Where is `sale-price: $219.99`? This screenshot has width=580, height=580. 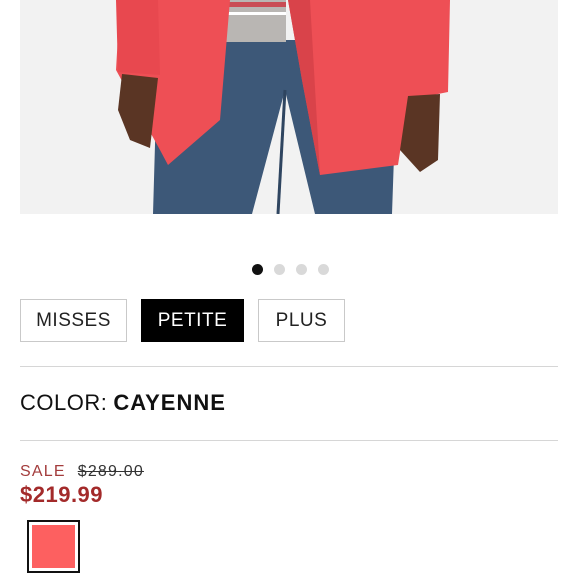 sale-price: $219.99 is located at coordinates (62, 494).